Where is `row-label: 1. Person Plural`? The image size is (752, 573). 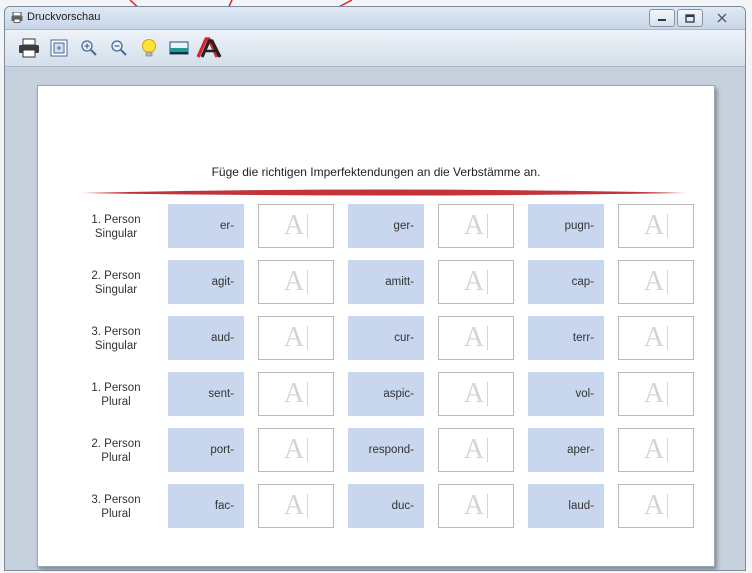
row-label: 1. Person Plural is located at coordinates (116, 395).